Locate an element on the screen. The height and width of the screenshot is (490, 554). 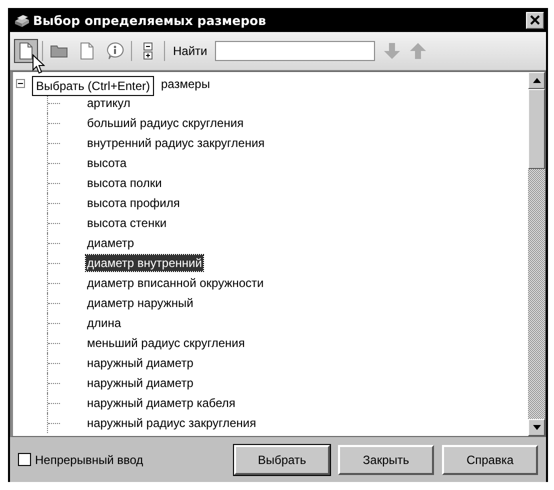
scroll-up-button is located at coordinates (536, 80).